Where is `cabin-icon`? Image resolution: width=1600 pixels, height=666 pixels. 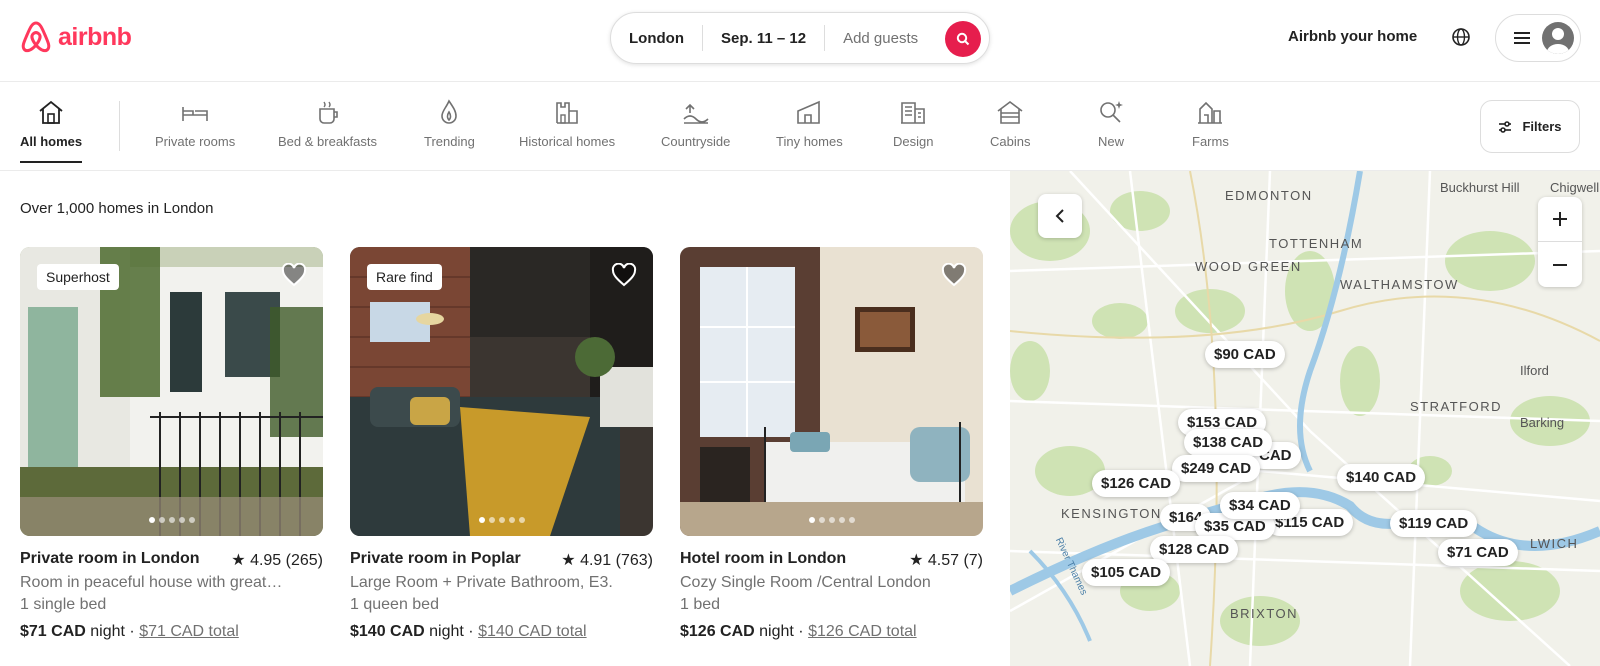 cabin-icon is located at coordinates (1010, 112).